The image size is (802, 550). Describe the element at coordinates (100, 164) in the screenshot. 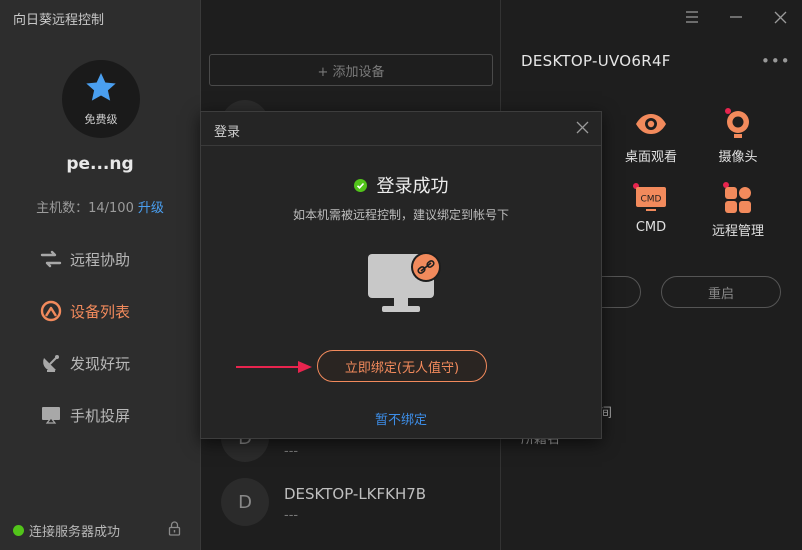

I see `username: pe...ng` at that location.